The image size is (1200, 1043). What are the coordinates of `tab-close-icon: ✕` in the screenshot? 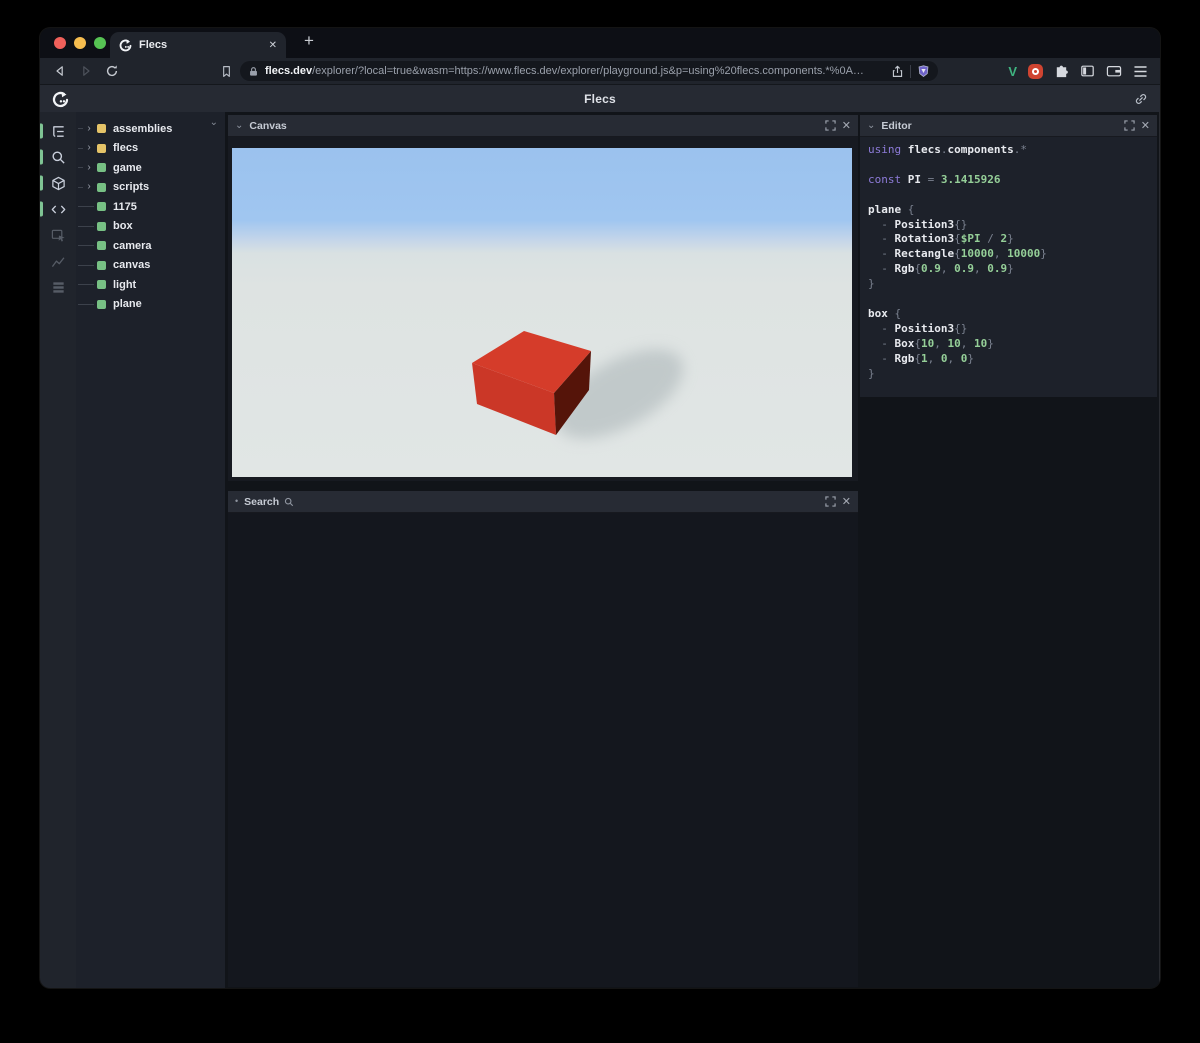 It's located at (273, 45).